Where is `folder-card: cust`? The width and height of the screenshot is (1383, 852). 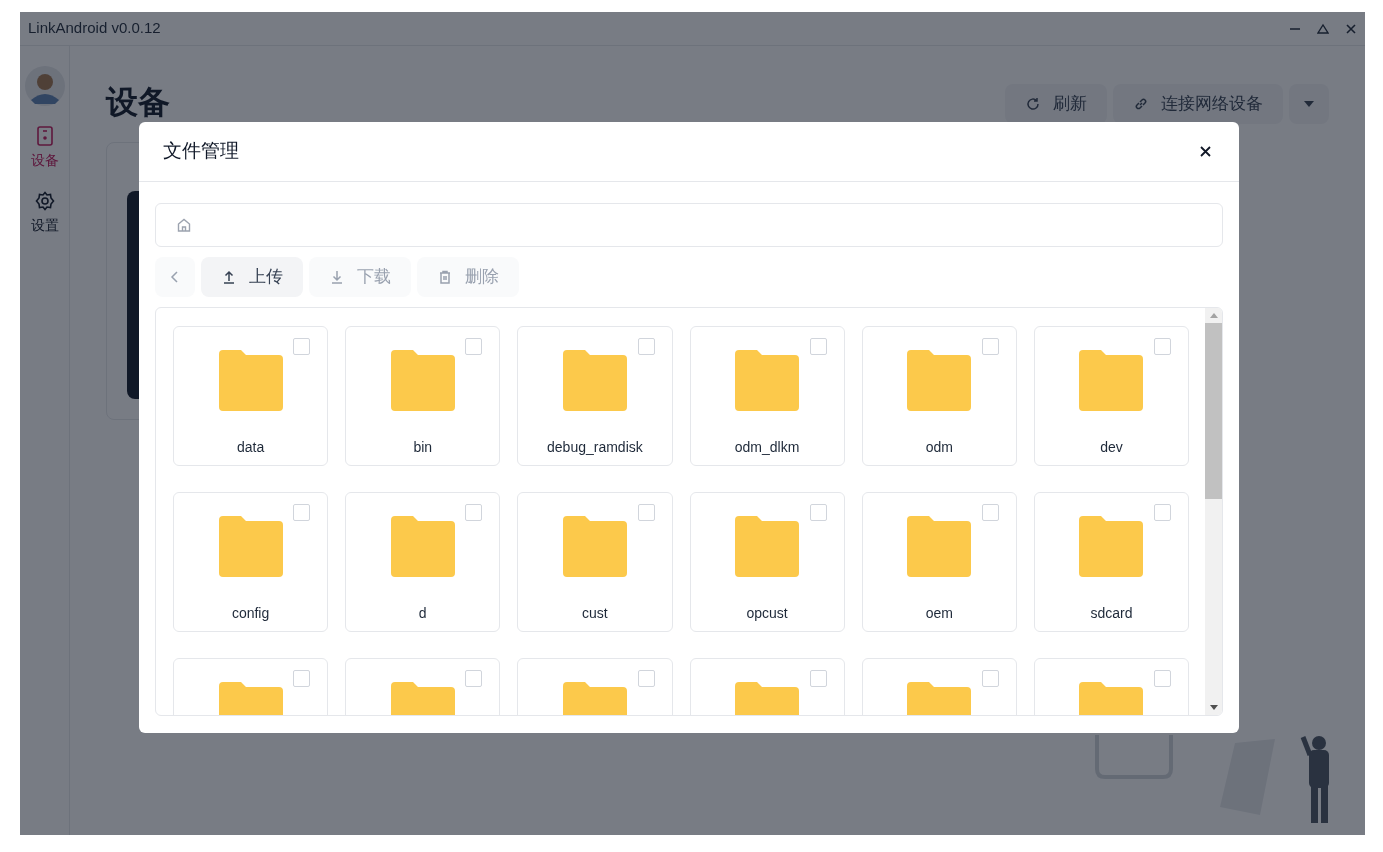
folder-card: cust is located at coordinates (595, 562).